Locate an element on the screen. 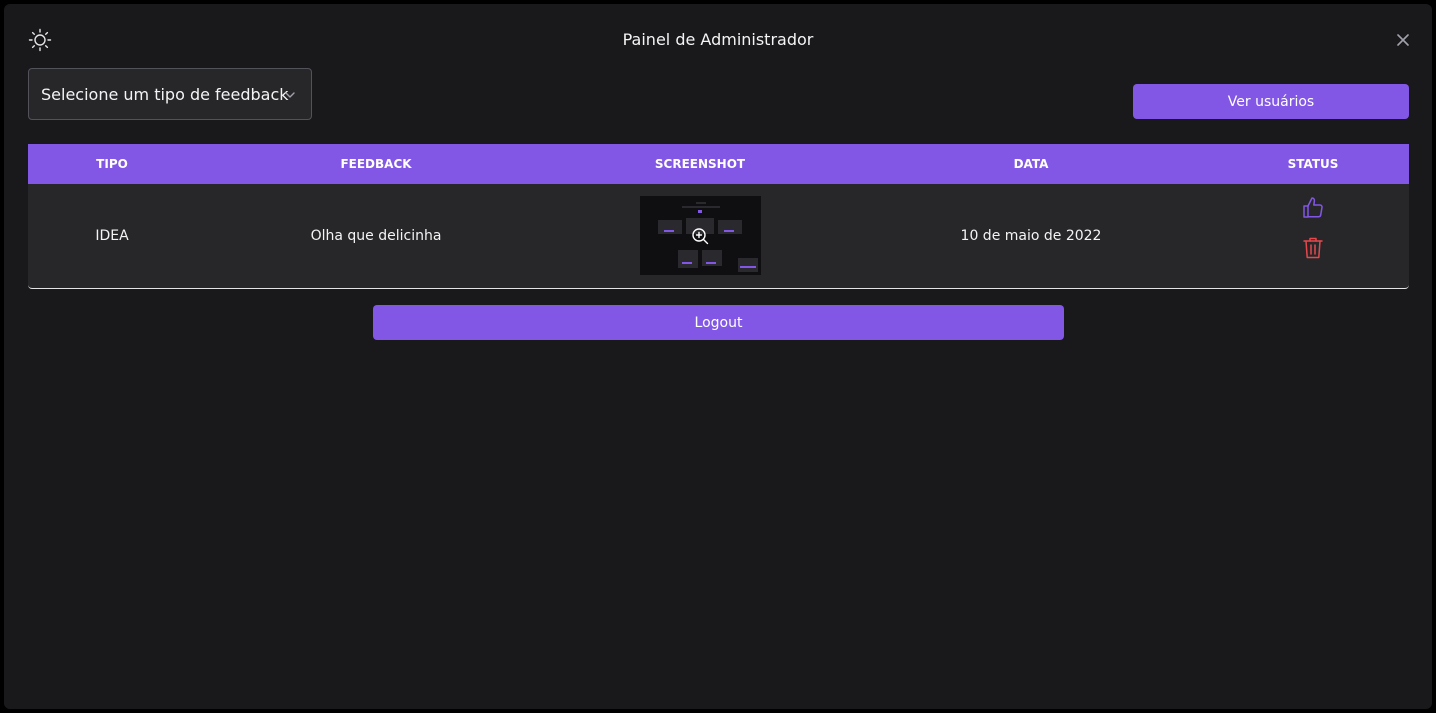 This screenshot has height=713, width=1436. column-header-feedback: FEEDBACK is located at coordinates (376, 164).